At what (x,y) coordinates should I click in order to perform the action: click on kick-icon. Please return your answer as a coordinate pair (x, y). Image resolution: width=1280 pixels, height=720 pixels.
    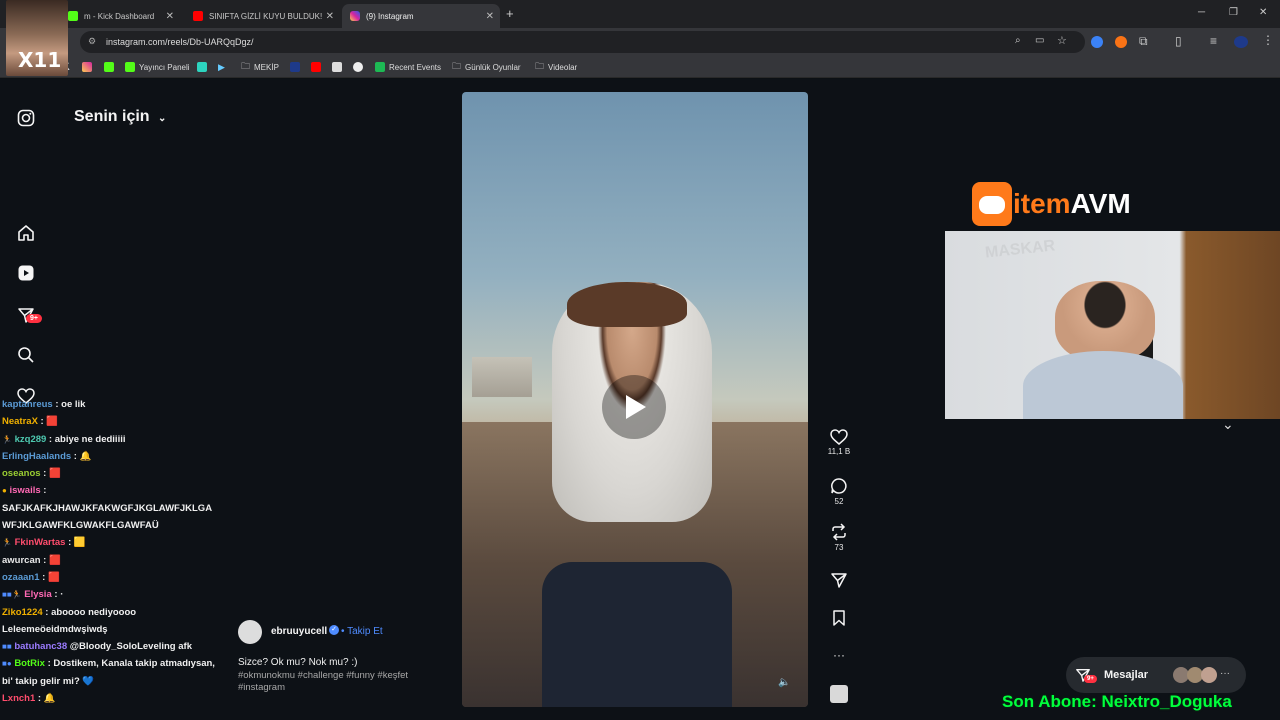
    Looking at the image, I should click on (130, 67).